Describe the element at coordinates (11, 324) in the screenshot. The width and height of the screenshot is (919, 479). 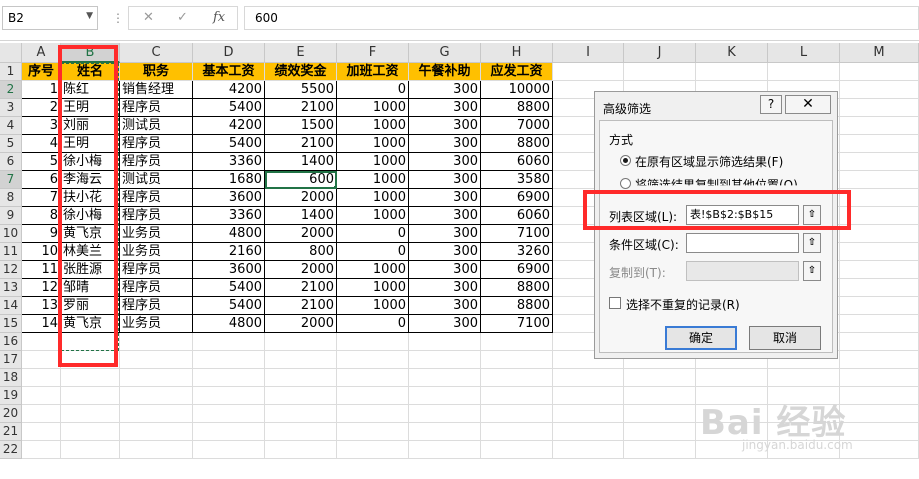
I see `row-header-15: 15` at that location.